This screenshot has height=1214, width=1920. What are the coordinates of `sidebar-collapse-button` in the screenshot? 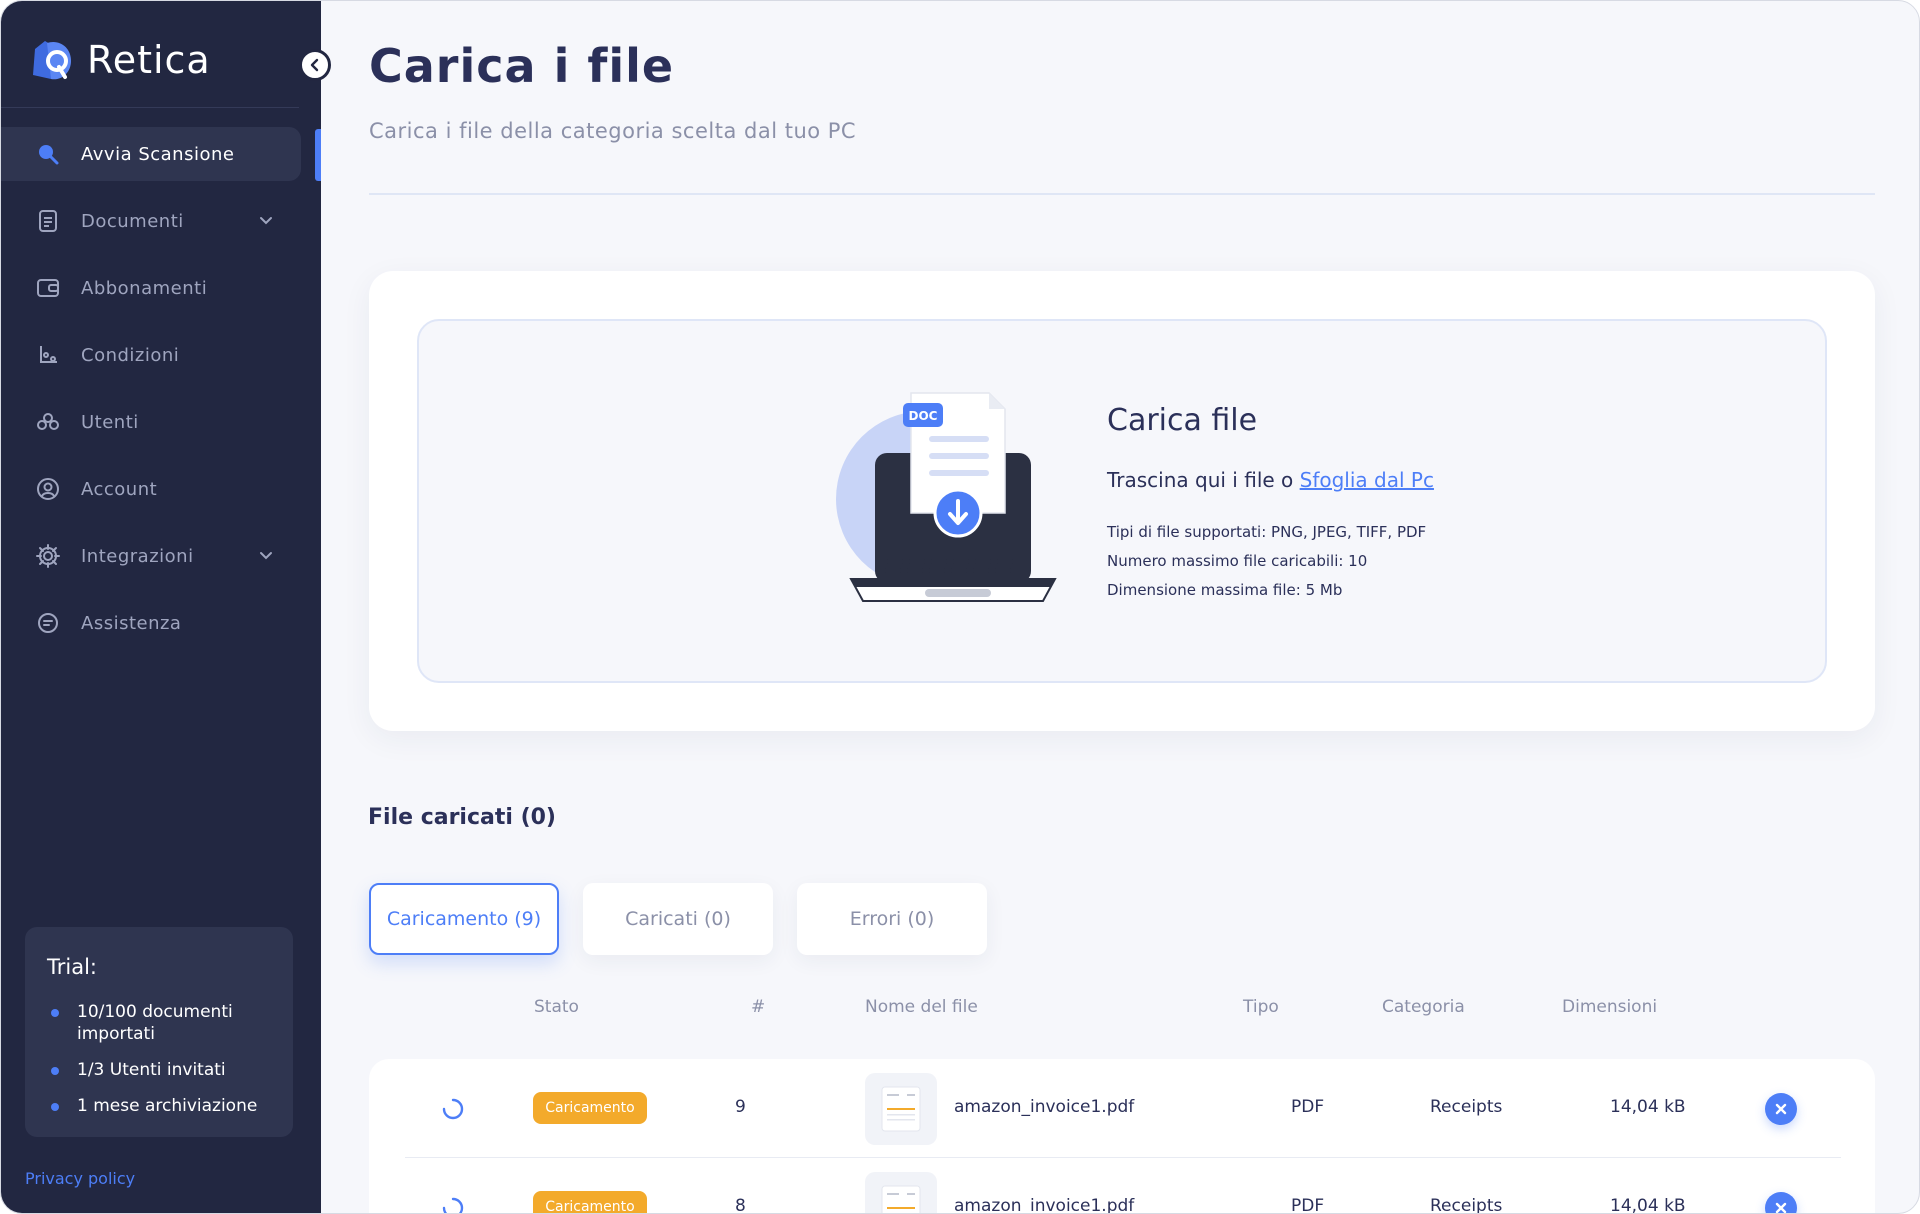 It's located at (315, 65).